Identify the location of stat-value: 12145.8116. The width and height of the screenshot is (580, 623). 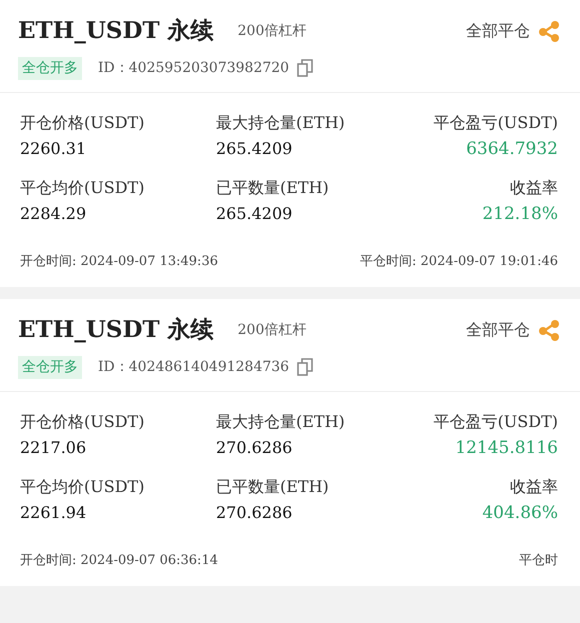
(506, 448).